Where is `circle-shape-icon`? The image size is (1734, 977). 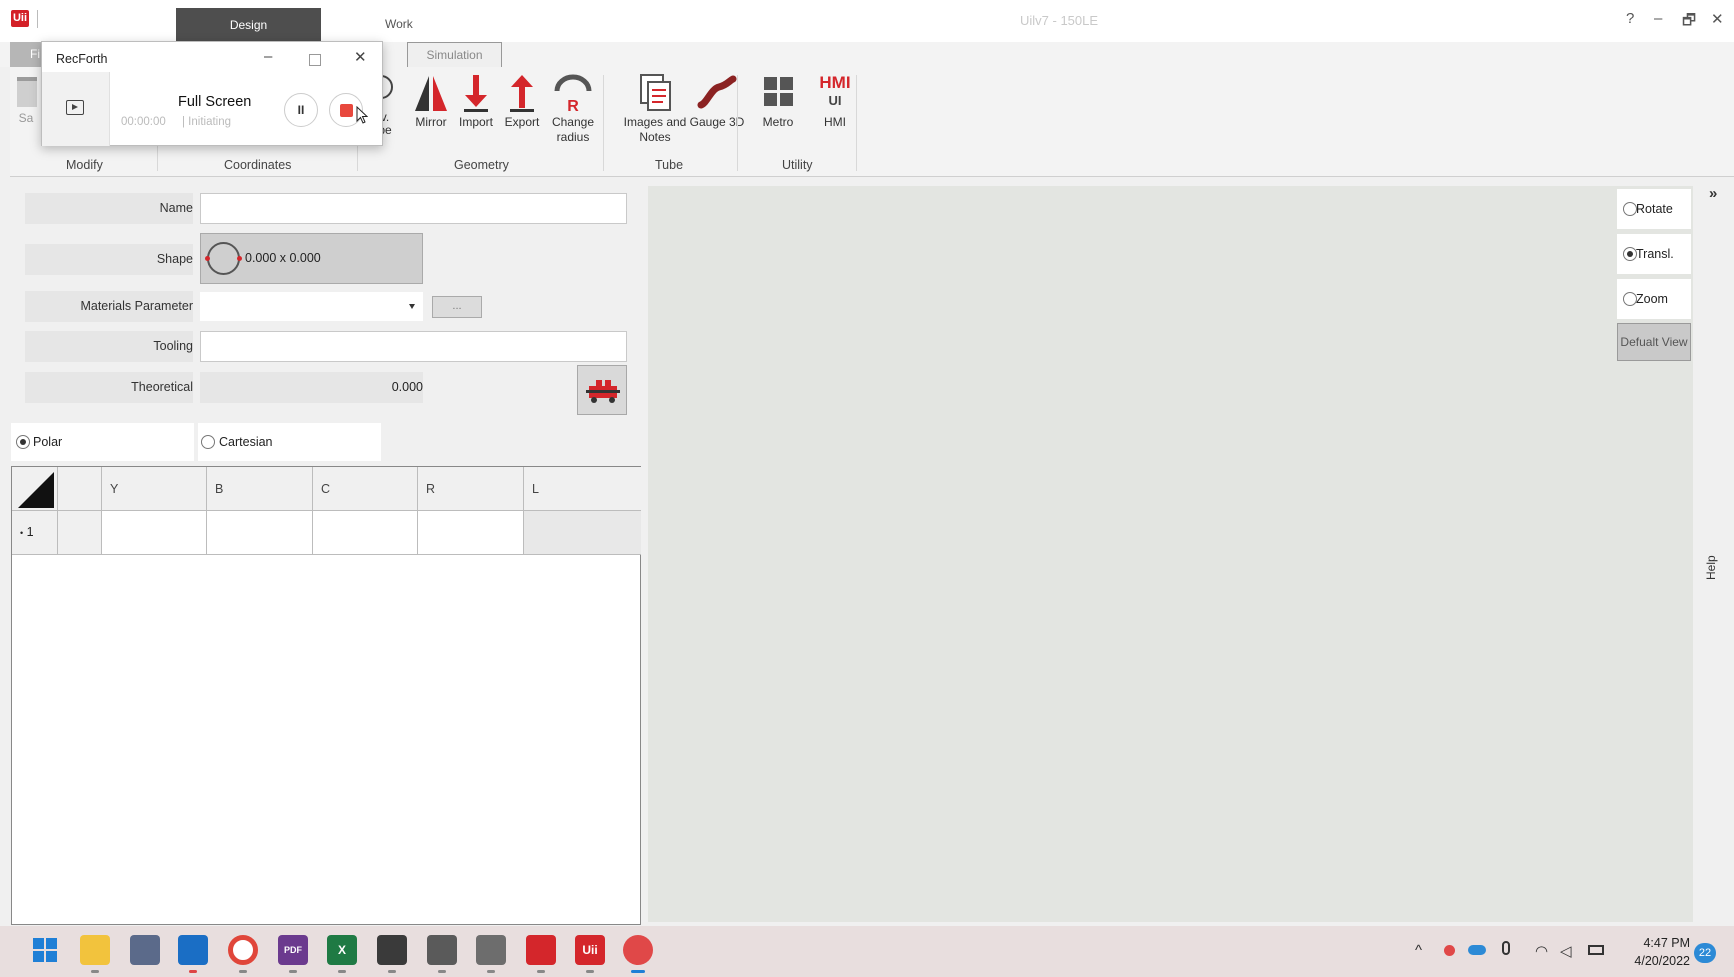 circle-shape-icon is located at coordinates (223, 258).